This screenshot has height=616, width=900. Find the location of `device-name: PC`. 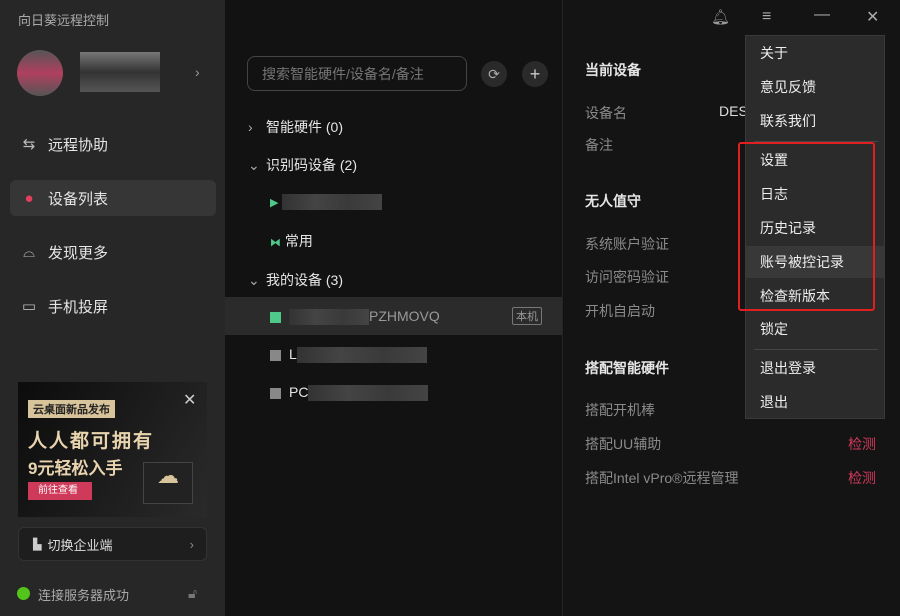

device-name: PC is located at coordinates (299, 392).